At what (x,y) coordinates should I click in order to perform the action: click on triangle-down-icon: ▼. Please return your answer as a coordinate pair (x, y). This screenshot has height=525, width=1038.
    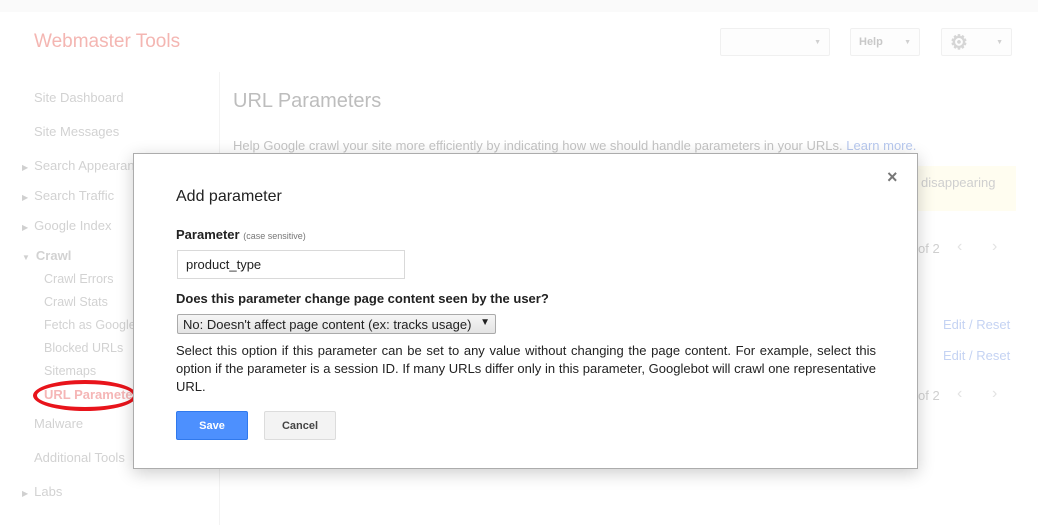
    Looking at the image, I should click on (26, 257).